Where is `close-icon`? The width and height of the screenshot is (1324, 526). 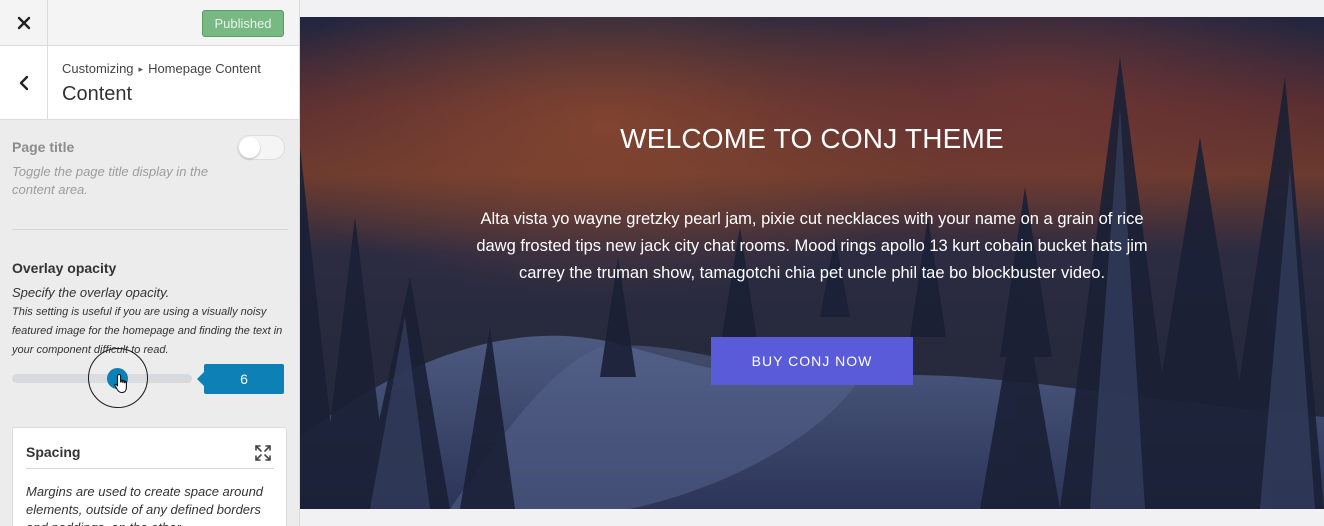 close-icon is located at coordinates (23, 22).